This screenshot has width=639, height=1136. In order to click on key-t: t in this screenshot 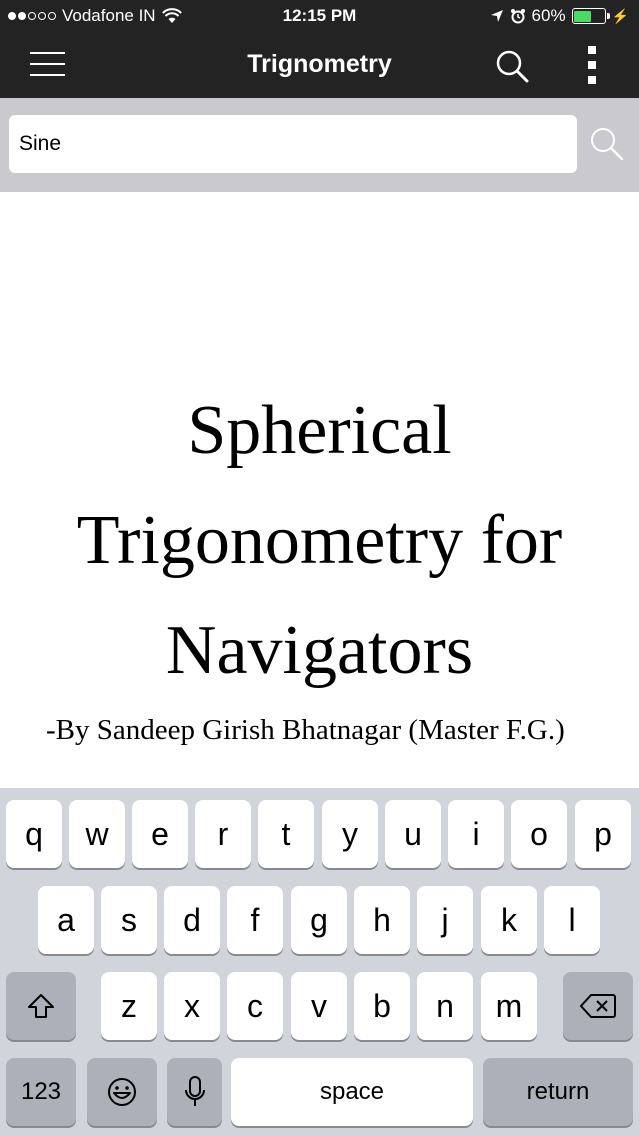, I will do `click(286, 834)`.